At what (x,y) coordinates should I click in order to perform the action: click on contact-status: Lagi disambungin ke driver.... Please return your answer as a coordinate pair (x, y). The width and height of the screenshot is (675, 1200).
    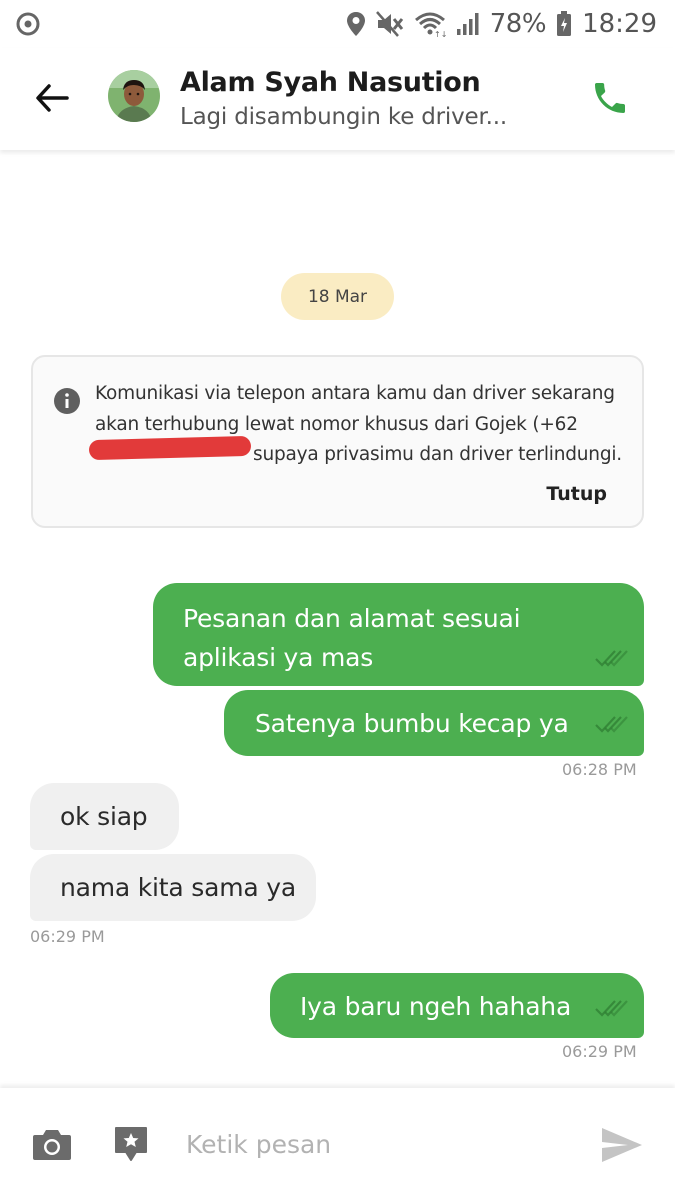
    Looking at the image, I should click on (343, 117).